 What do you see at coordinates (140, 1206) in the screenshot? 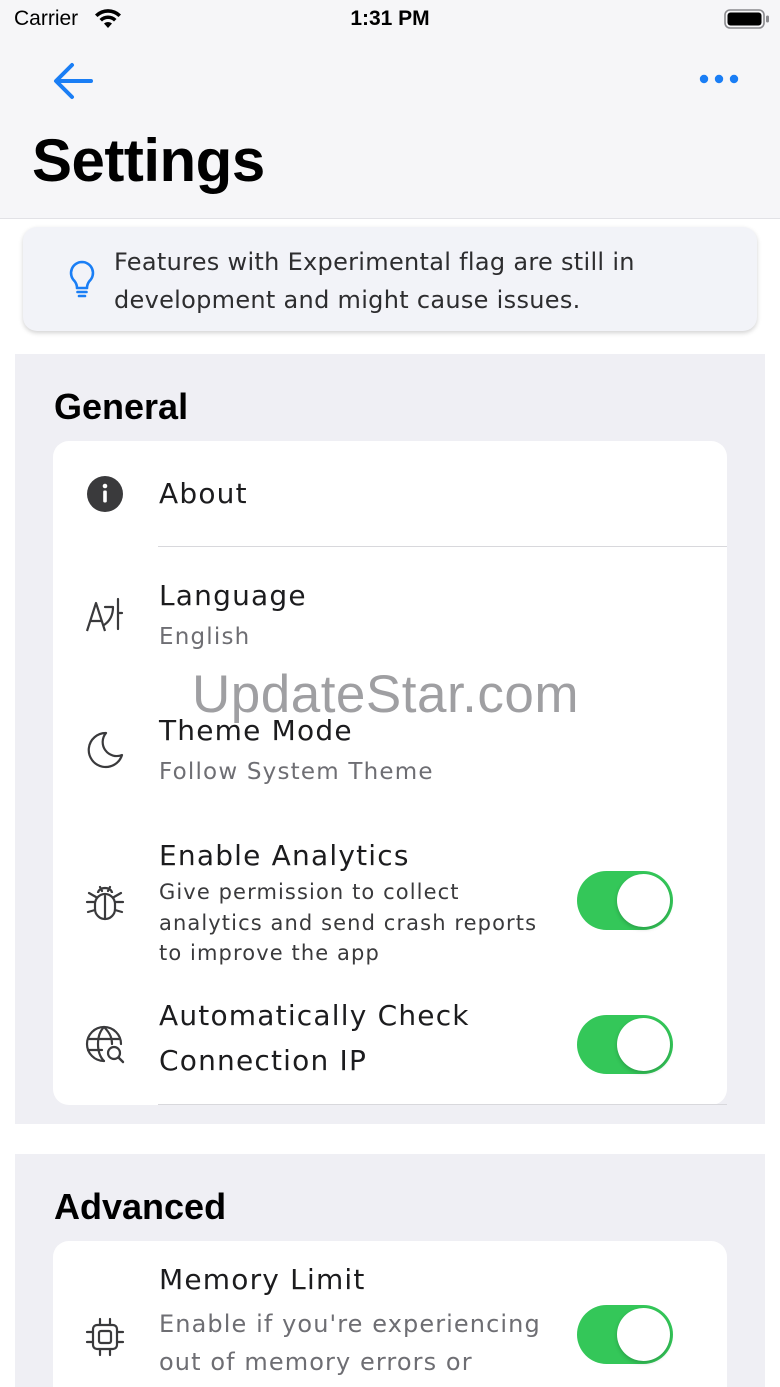
I see `section-title-advanced: Advanced` at bounding box center [140, 1206].